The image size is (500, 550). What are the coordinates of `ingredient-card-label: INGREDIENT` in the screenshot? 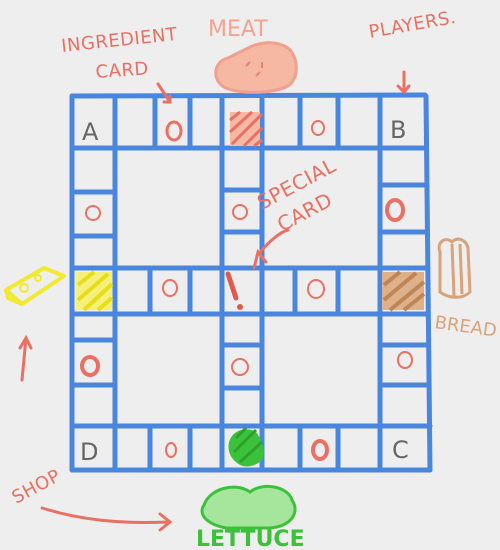 It's located at (119, 40).